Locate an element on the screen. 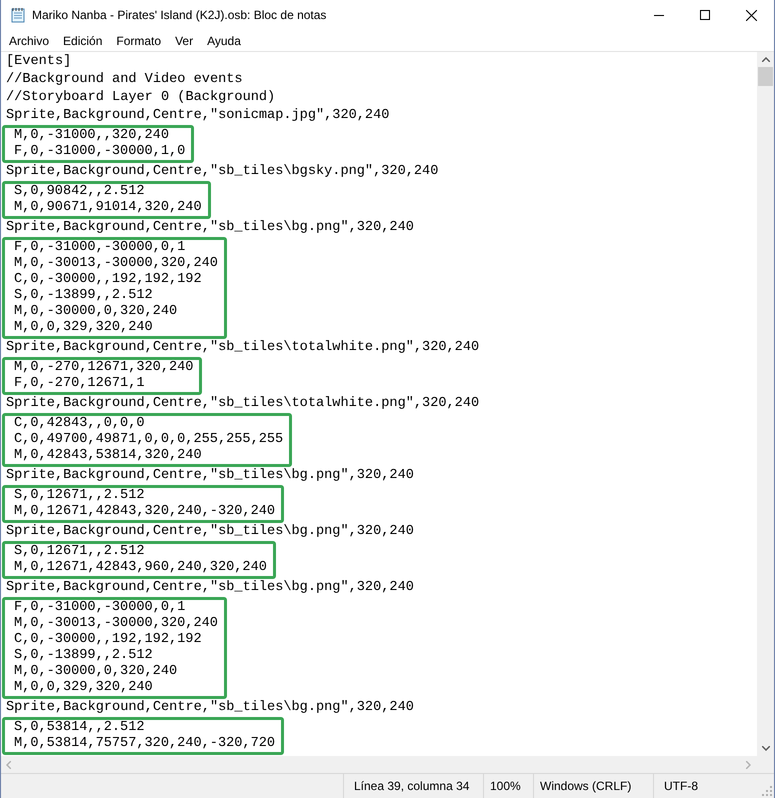 The width and height of the screenshot is (775, 798). menu-item: Ver is located at coordinates (184, 41).